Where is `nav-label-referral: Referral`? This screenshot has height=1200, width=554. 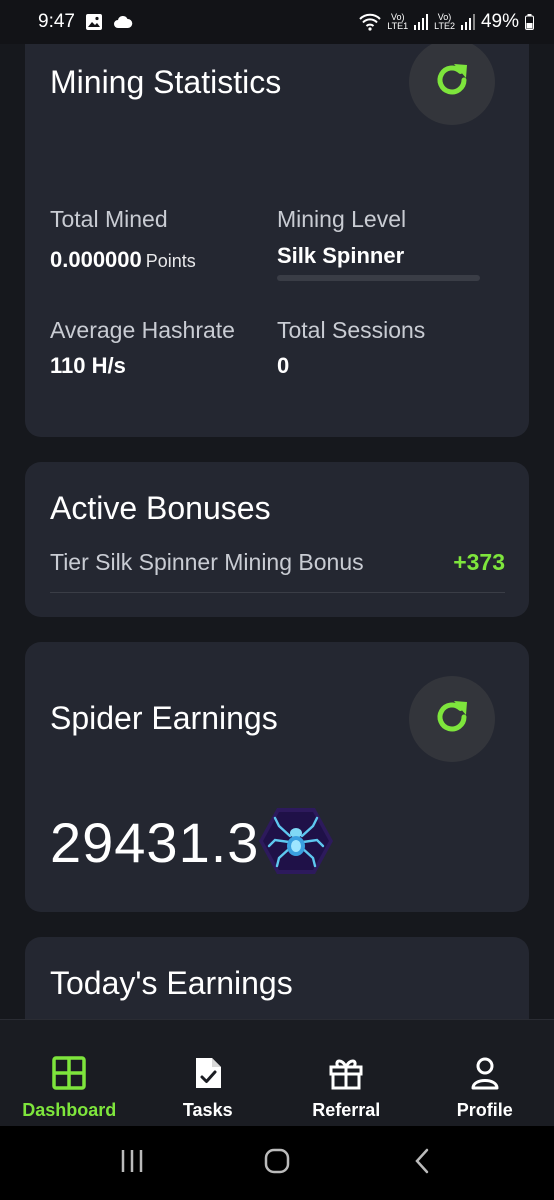 nav-label-referral: Referral is located at coordinates (346, 1110).